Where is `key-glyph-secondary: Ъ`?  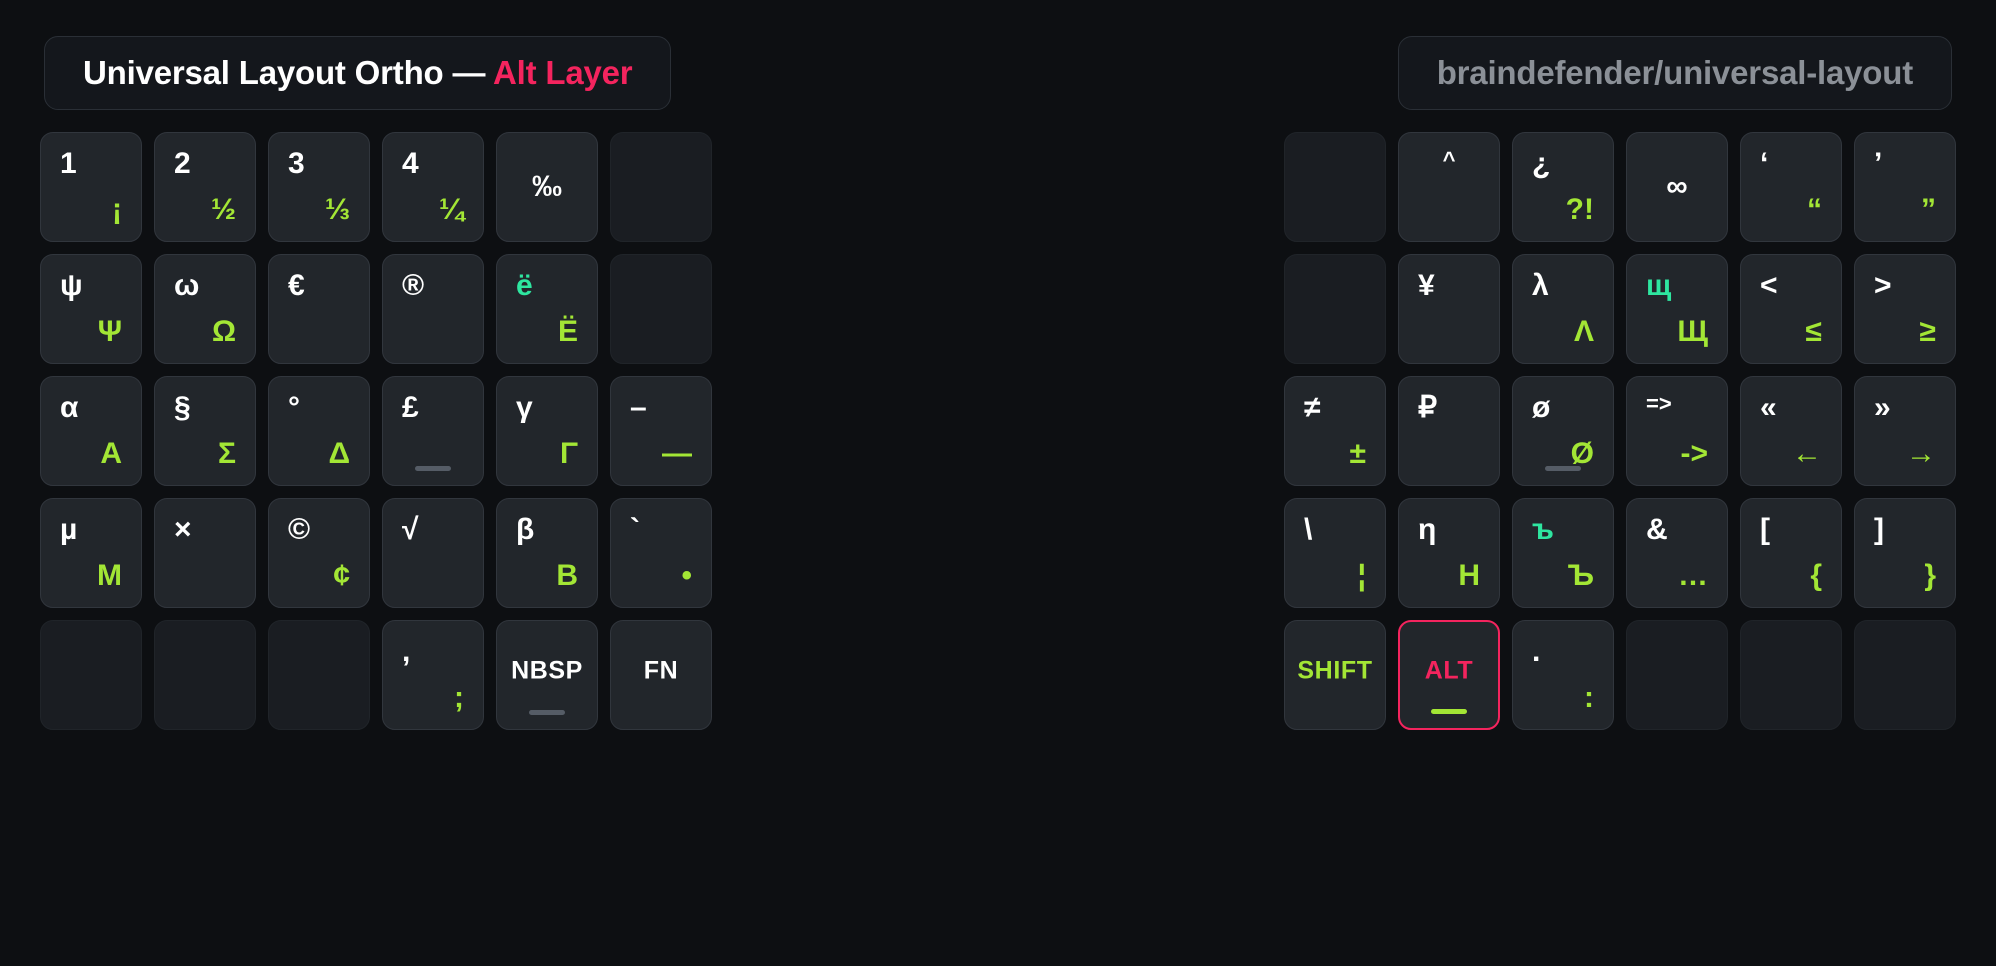 key-glyph-secondary: Ъ is located at coordinates (1580, 575).